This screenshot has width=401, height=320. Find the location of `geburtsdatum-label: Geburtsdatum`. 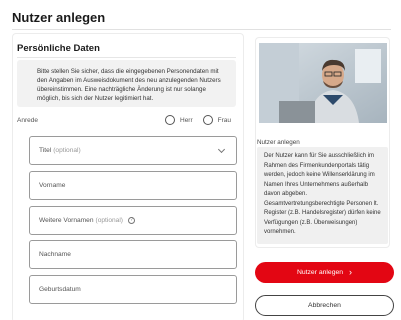

geburtsdatum-label: Geburtsdatum is located at coordinates (60, 289).